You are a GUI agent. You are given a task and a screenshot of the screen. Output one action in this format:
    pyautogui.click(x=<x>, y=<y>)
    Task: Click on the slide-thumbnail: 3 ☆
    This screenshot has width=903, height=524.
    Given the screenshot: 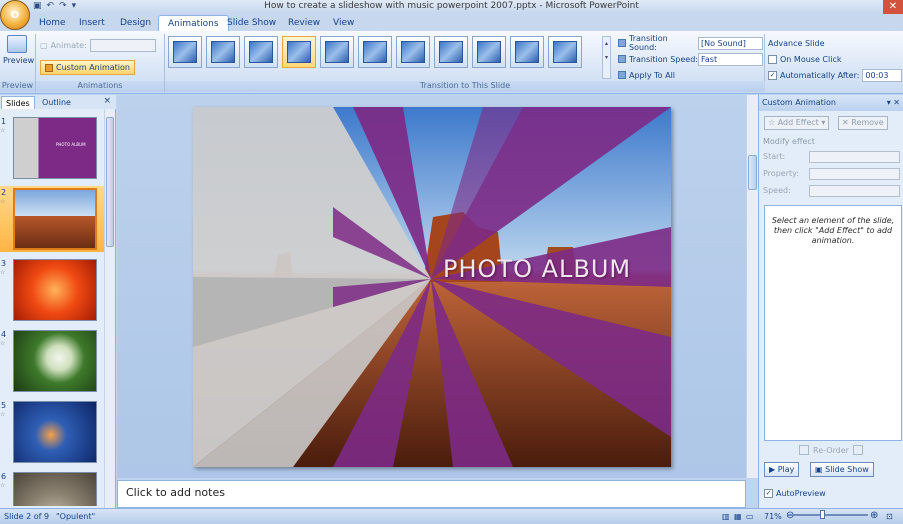 What is the action you would take?
    pyautogui.click(x=52, y=290)
    